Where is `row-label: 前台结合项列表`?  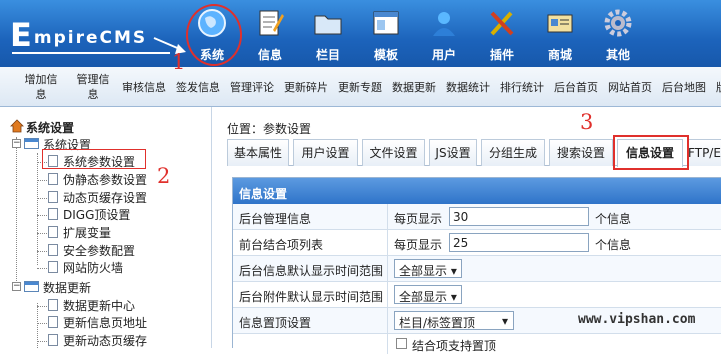 row-label: 前台结合项列表 is located at coordinates (281, 245).